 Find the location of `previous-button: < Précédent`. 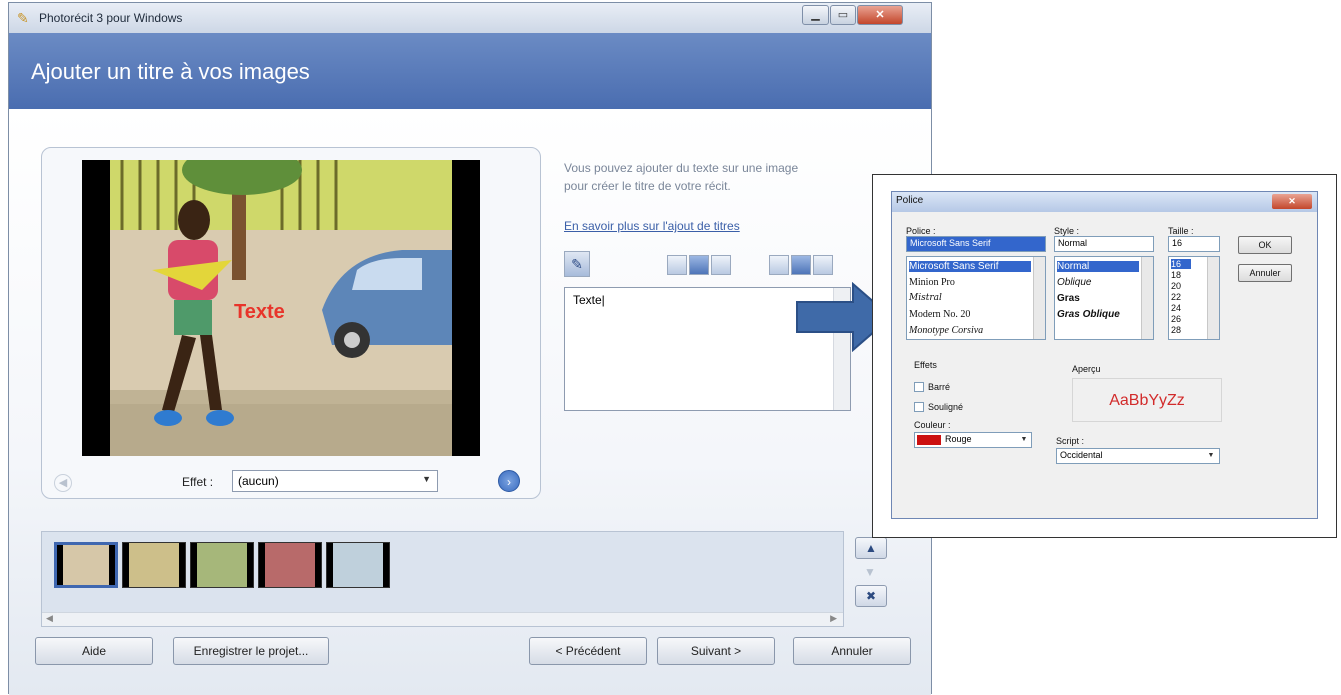

previous-button: < Précédent is located at coordinates (588, 651).